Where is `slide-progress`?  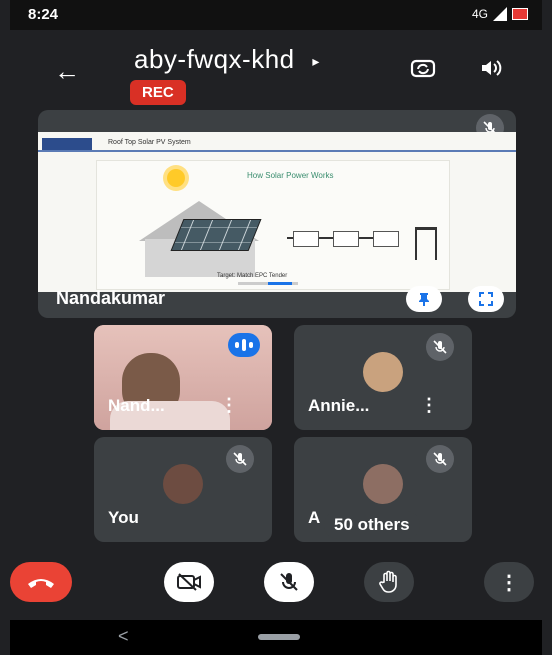
slide-progress is located at coordinates (268, 283).